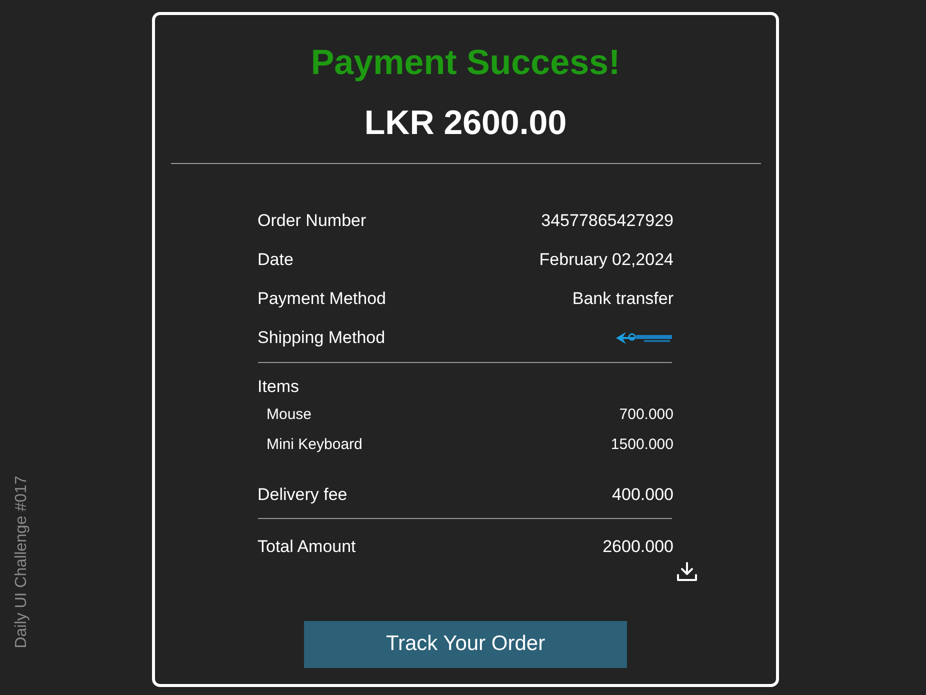  What do you see at coordinates (279, 387) in the screenshot?
I see `items-heading: Items` at bounding box center [279, 387].